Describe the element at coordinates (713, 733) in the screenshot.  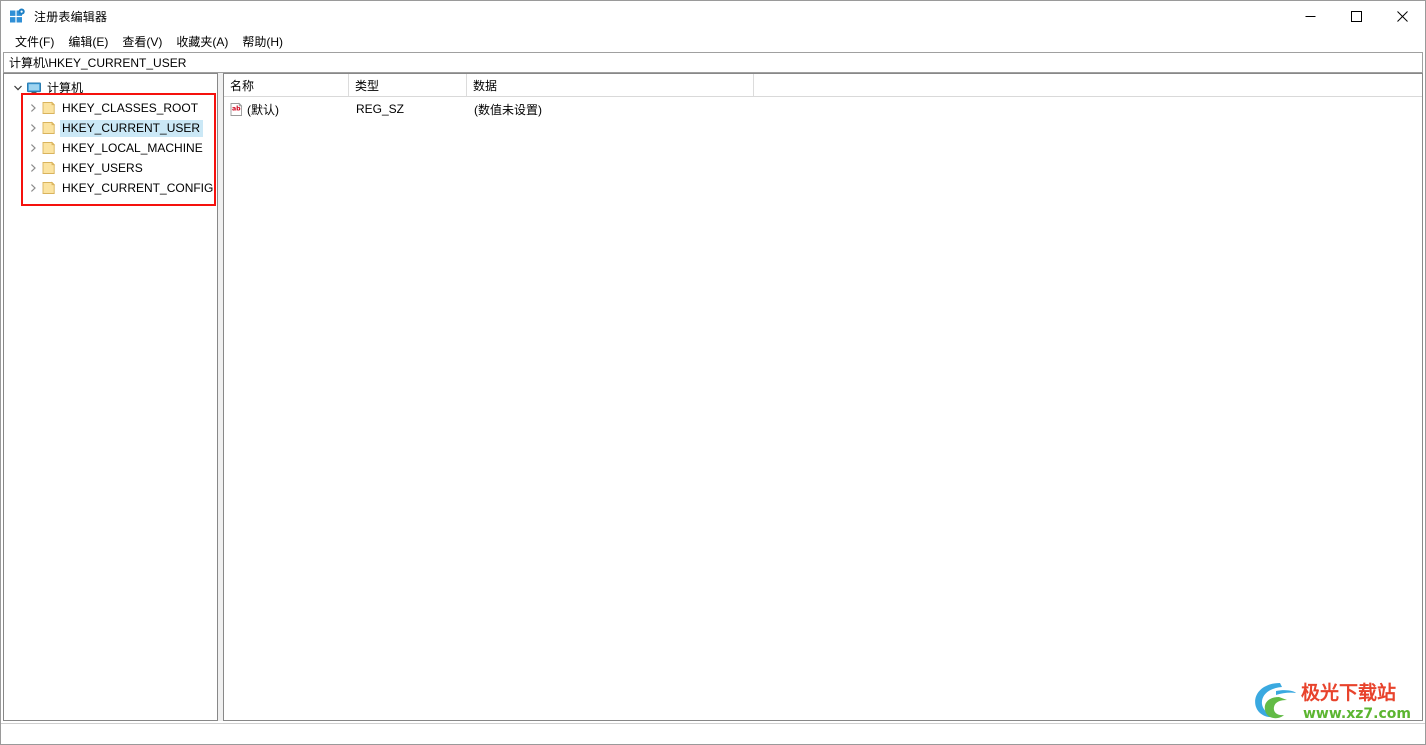
I see `status-bar` at that location.